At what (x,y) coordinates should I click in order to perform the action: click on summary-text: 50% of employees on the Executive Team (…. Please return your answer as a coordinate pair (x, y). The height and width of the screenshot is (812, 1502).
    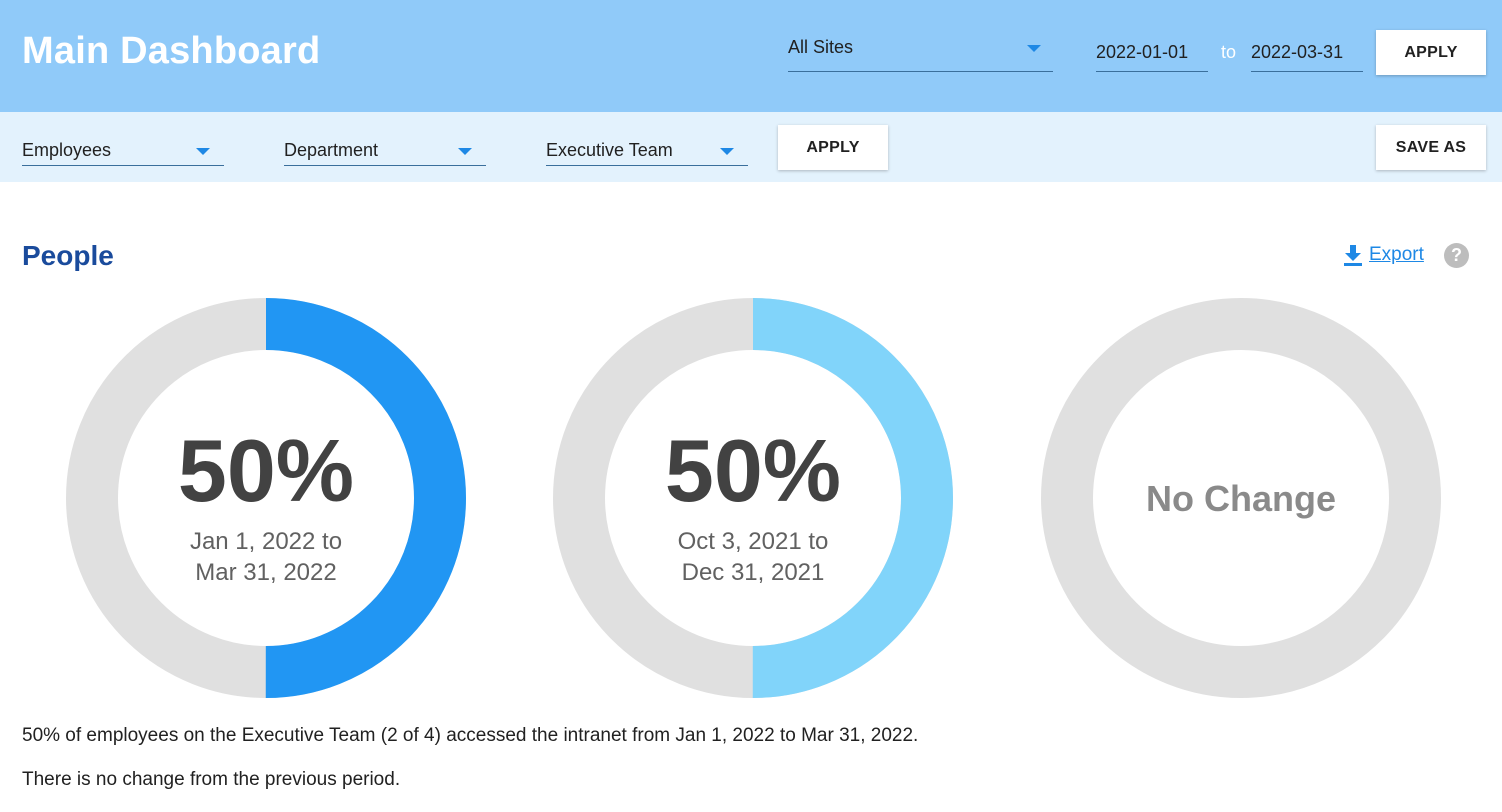
    Looking at the image, I should click on (470, 735).